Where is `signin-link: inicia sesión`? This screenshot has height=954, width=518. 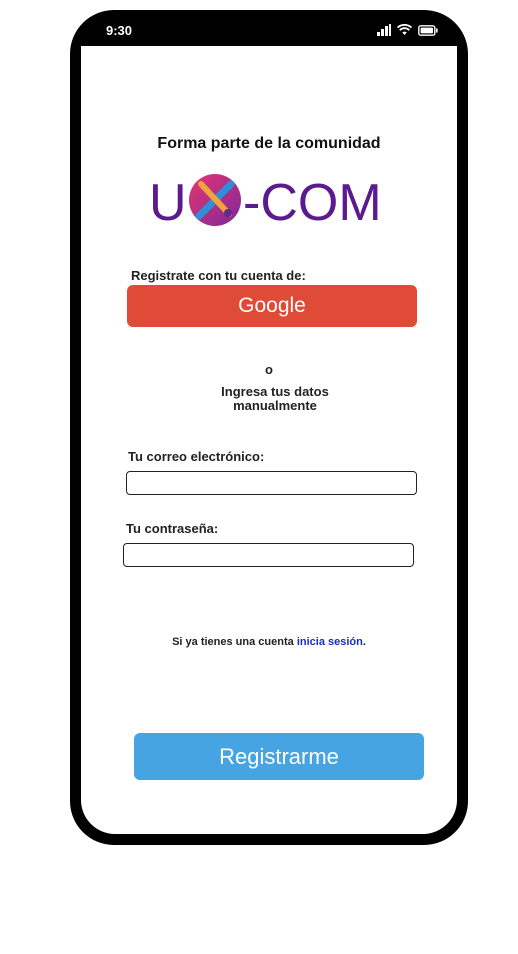
signin-link: inicia sesión is located at coordinates (330, 642).